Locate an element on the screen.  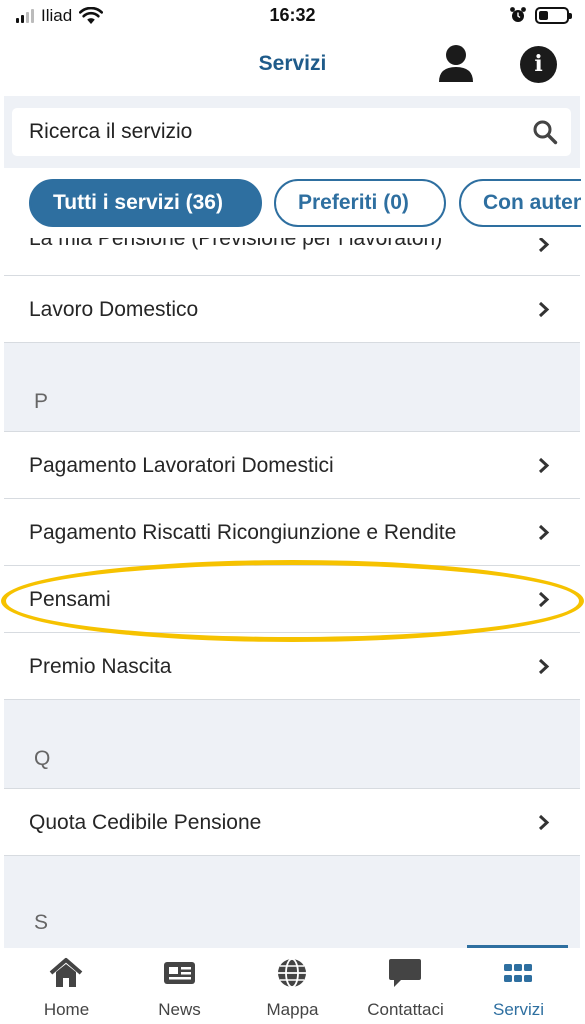
tab-label: Servizi is located at coordinates (518, 1009).